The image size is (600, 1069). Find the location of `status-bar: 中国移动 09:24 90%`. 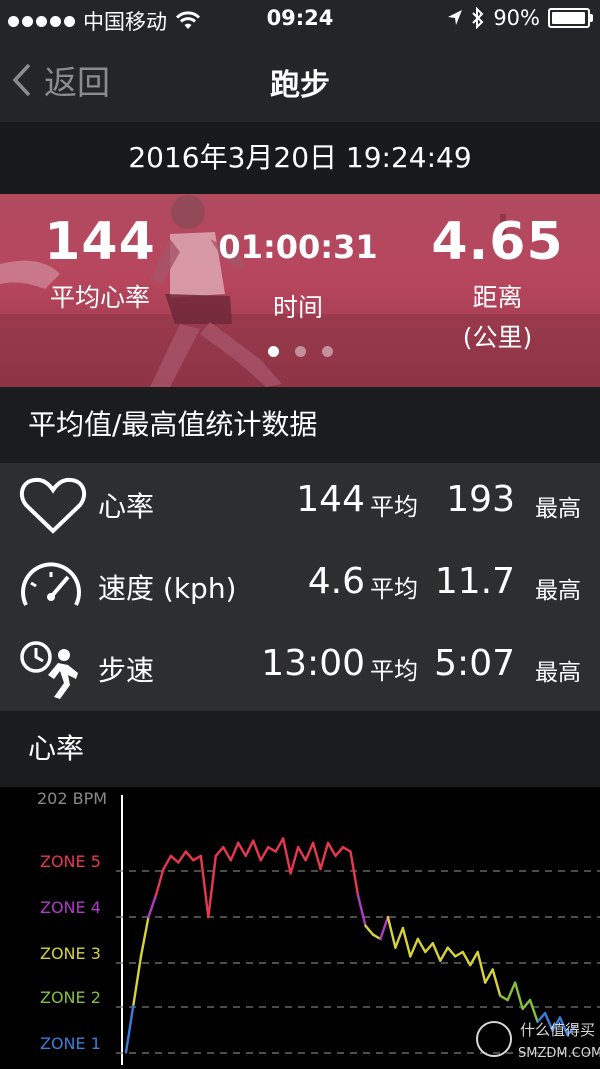

status-bar: 中国移动 09:24 90% is located at coordinates (300, 19).